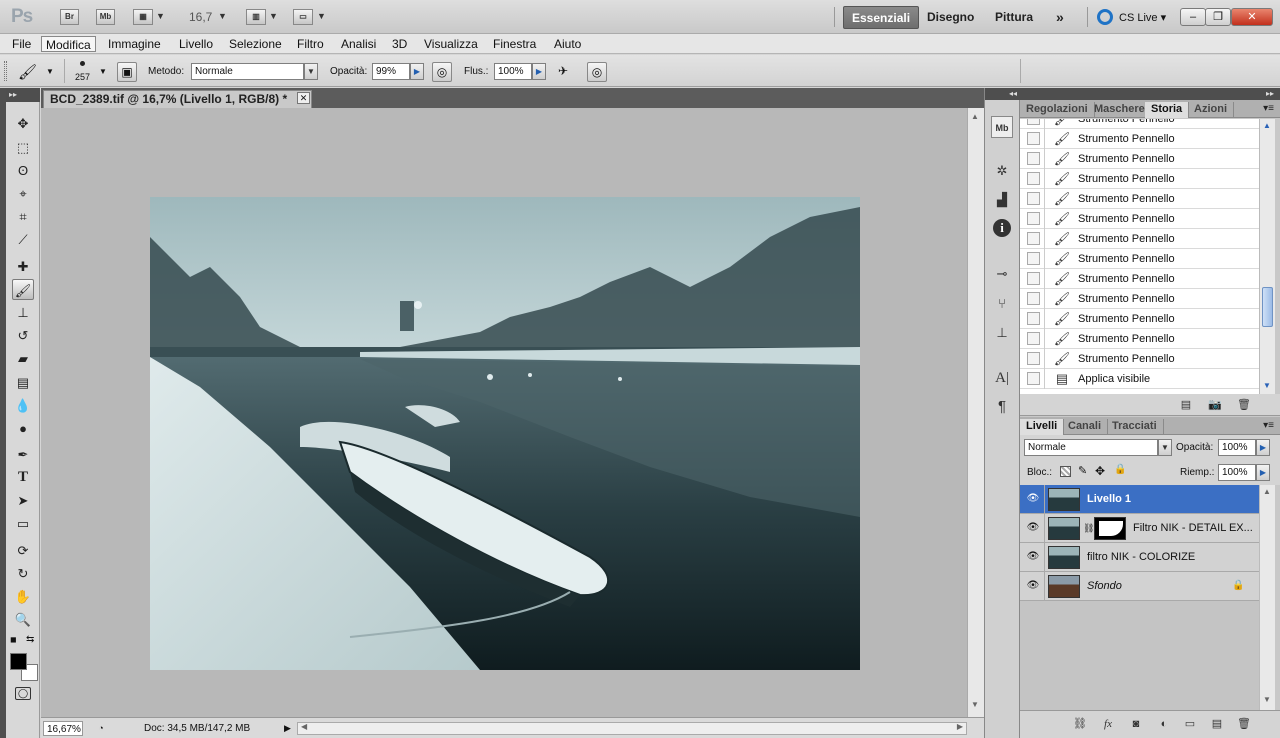 This screenshot has width=1280, height=738. What do you see at coordinates (451, 44) in the screenshot?
I see `menu-visualizza: Visualizza` at bounding box center [451, 44].